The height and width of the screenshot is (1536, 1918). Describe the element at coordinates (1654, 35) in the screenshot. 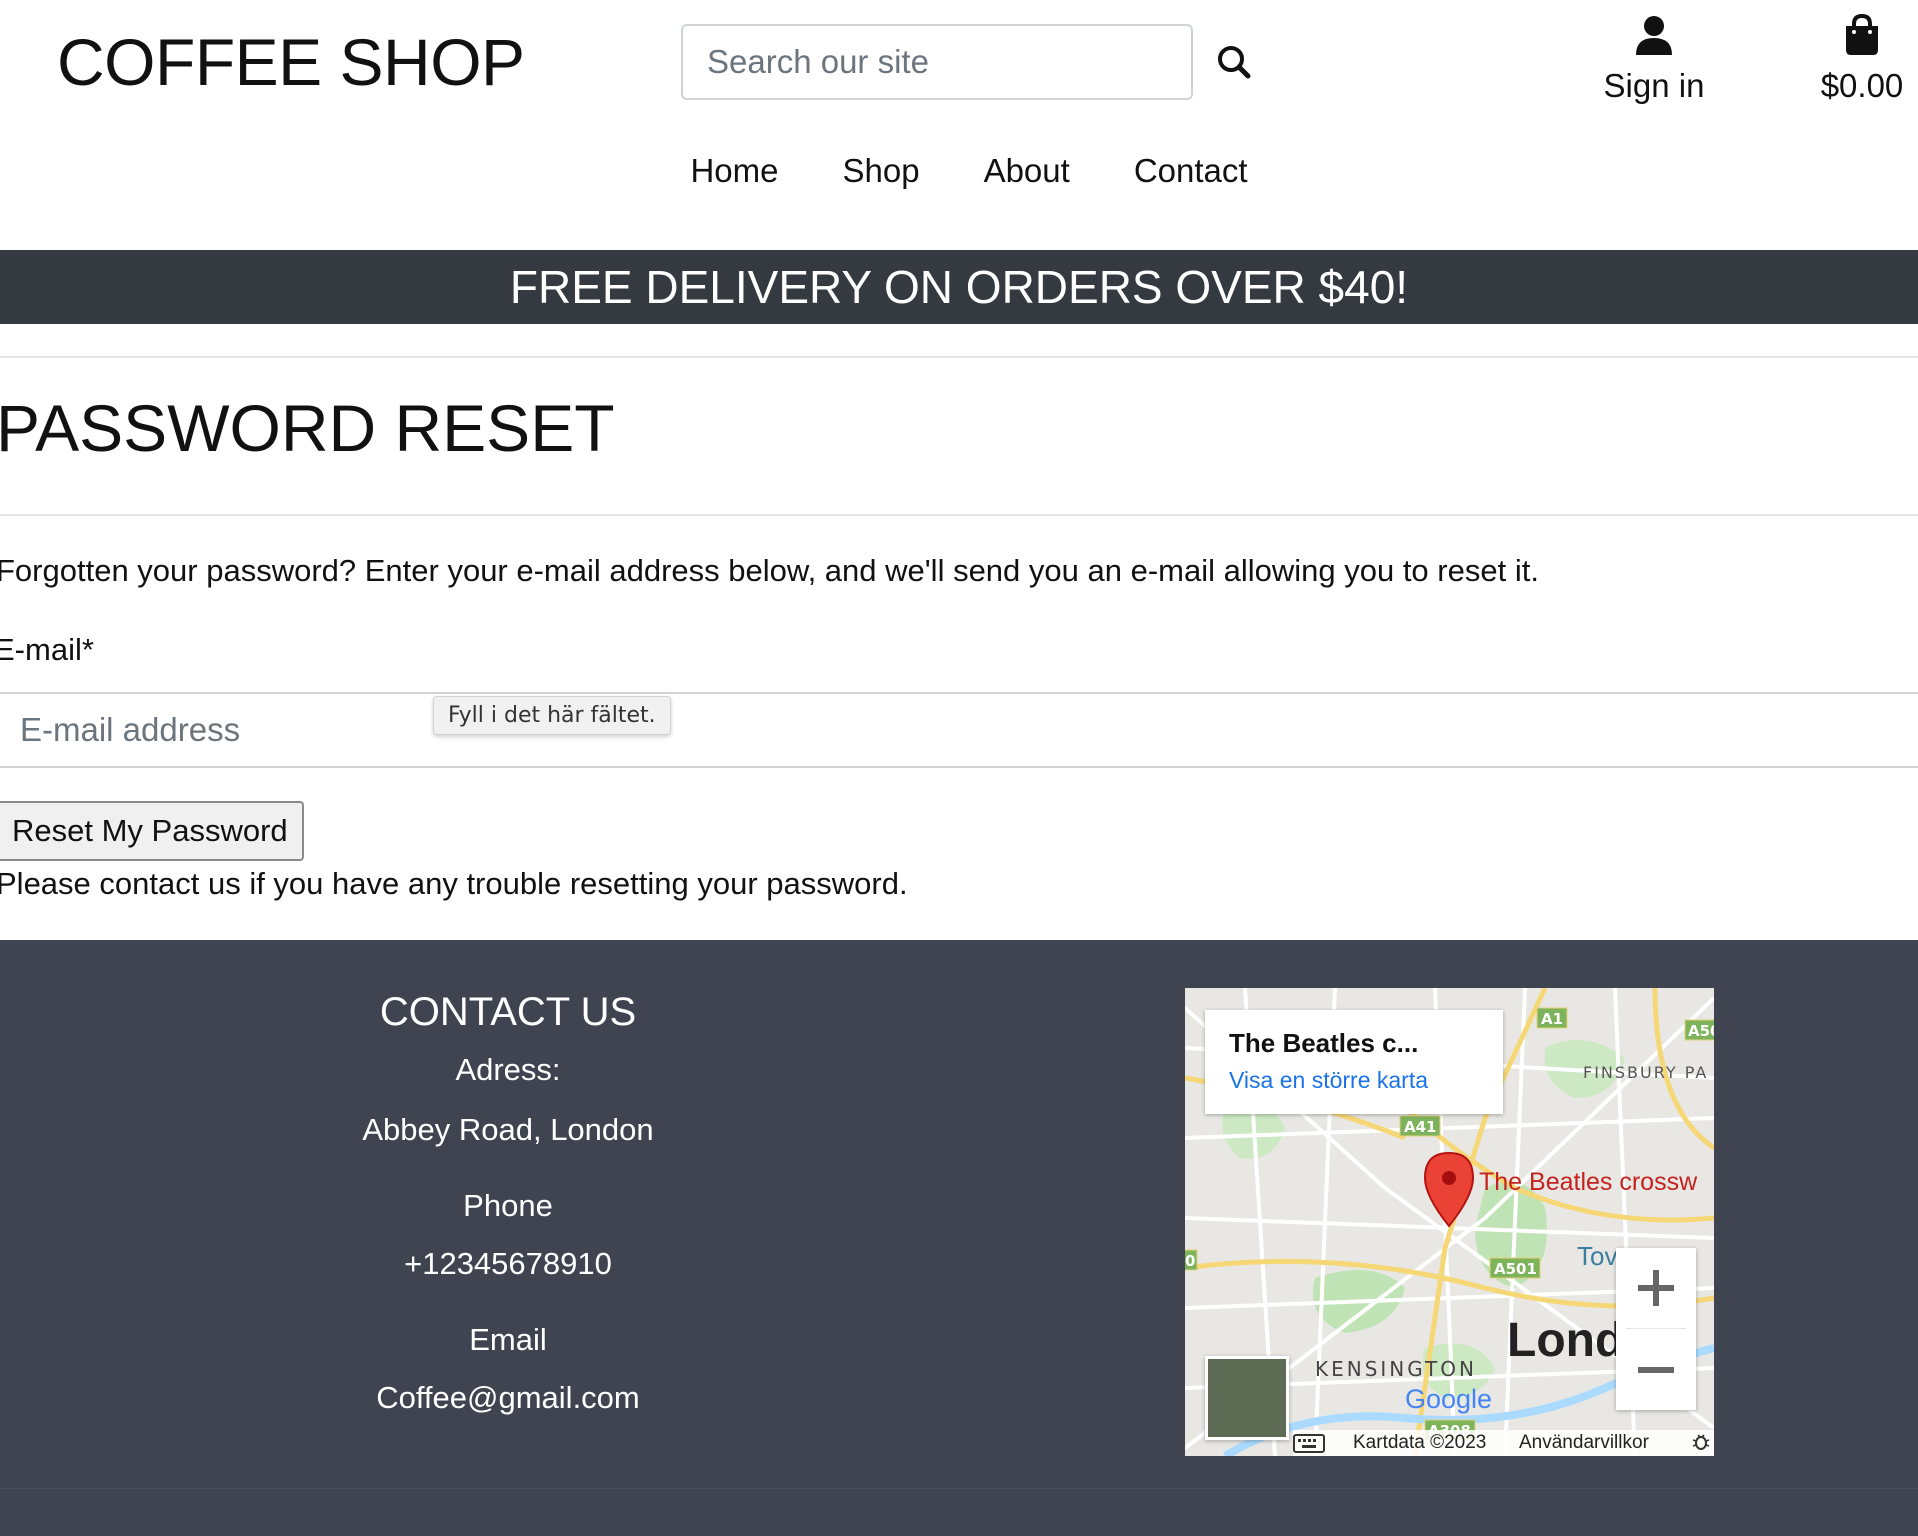

I see `user-icon` at that location.